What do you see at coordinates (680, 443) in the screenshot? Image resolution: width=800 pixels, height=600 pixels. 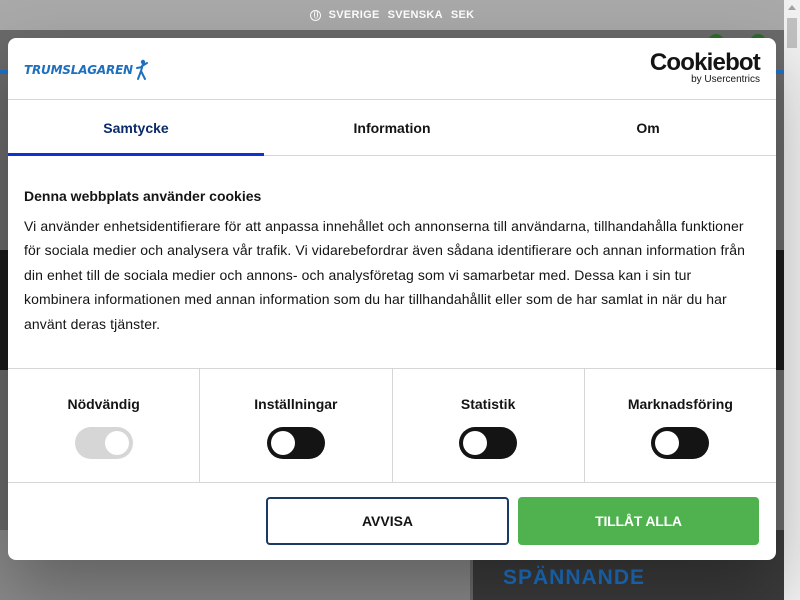 I see `marketing-toggle` at bounding box center [680, 443].